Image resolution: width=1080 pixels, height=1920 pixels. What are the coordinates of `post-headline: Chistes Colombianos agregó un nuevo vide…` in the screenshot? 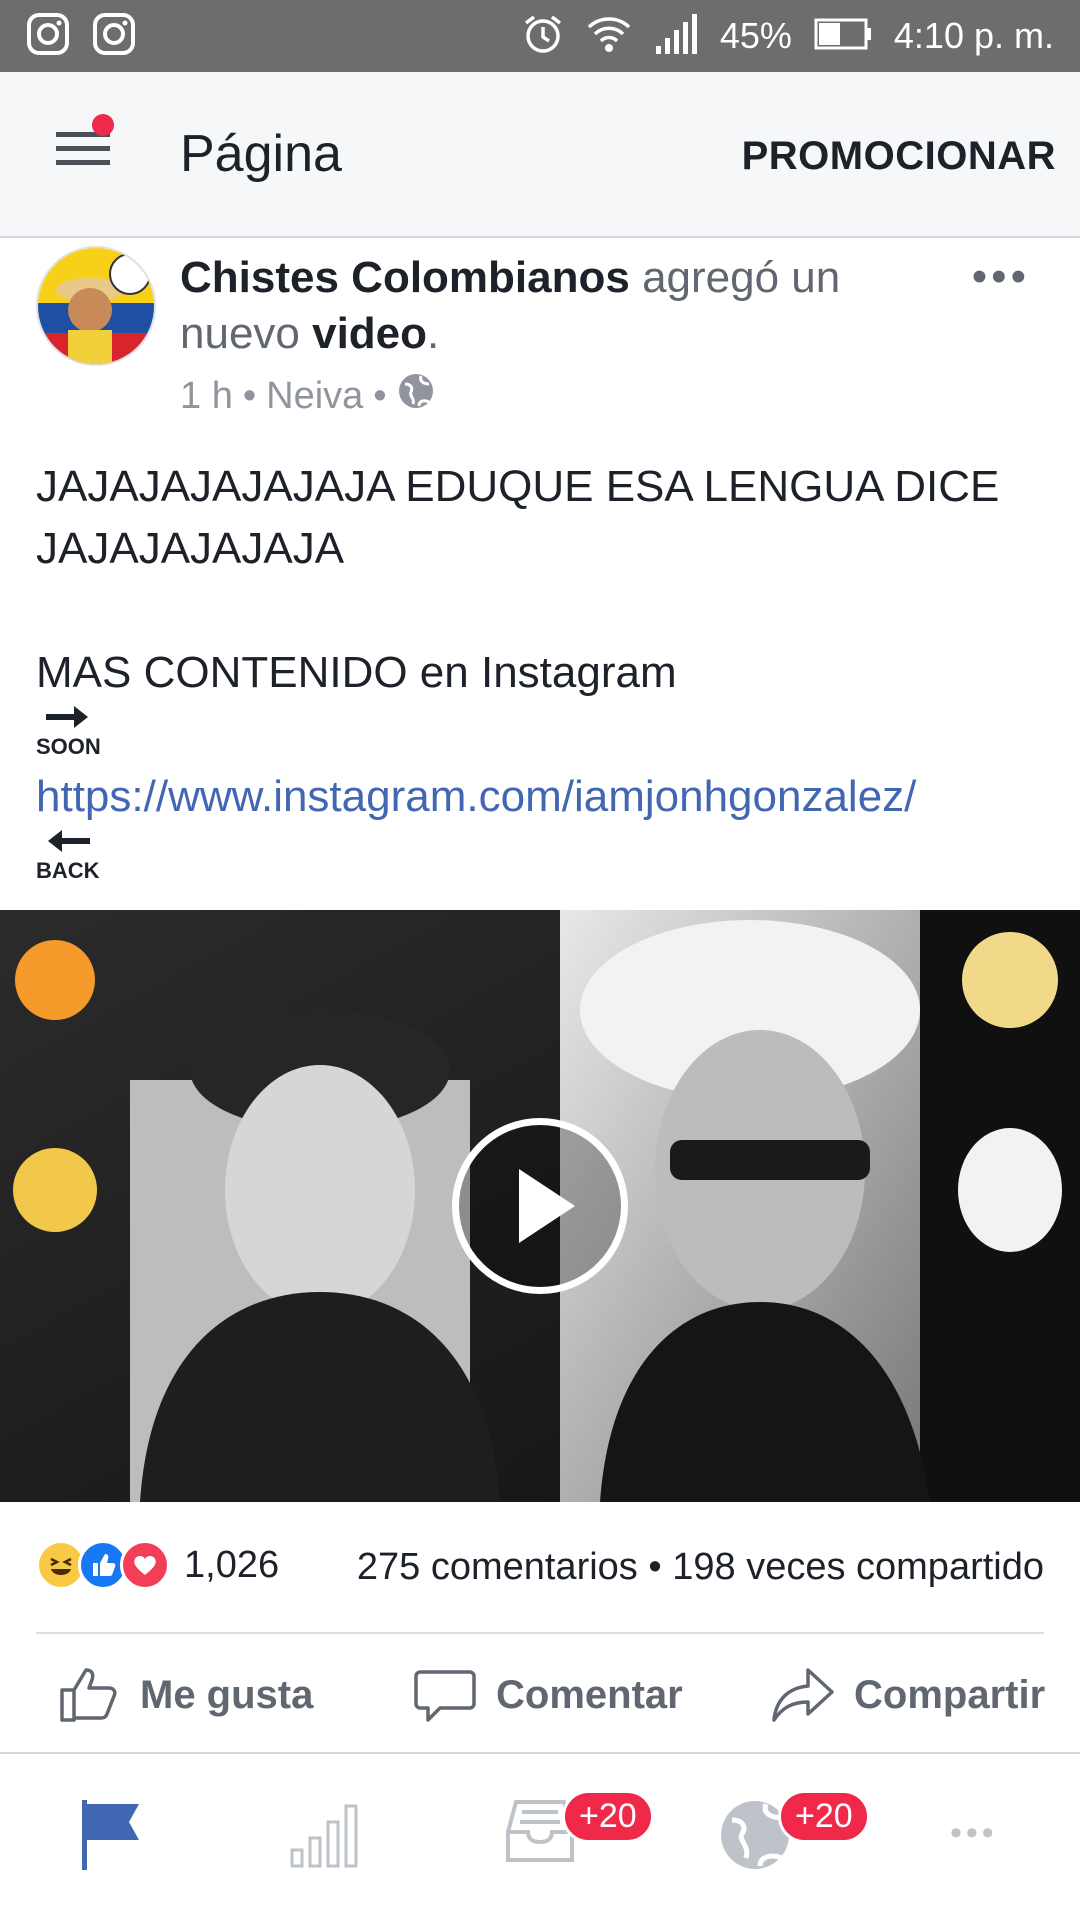 It's located at (560, 306).